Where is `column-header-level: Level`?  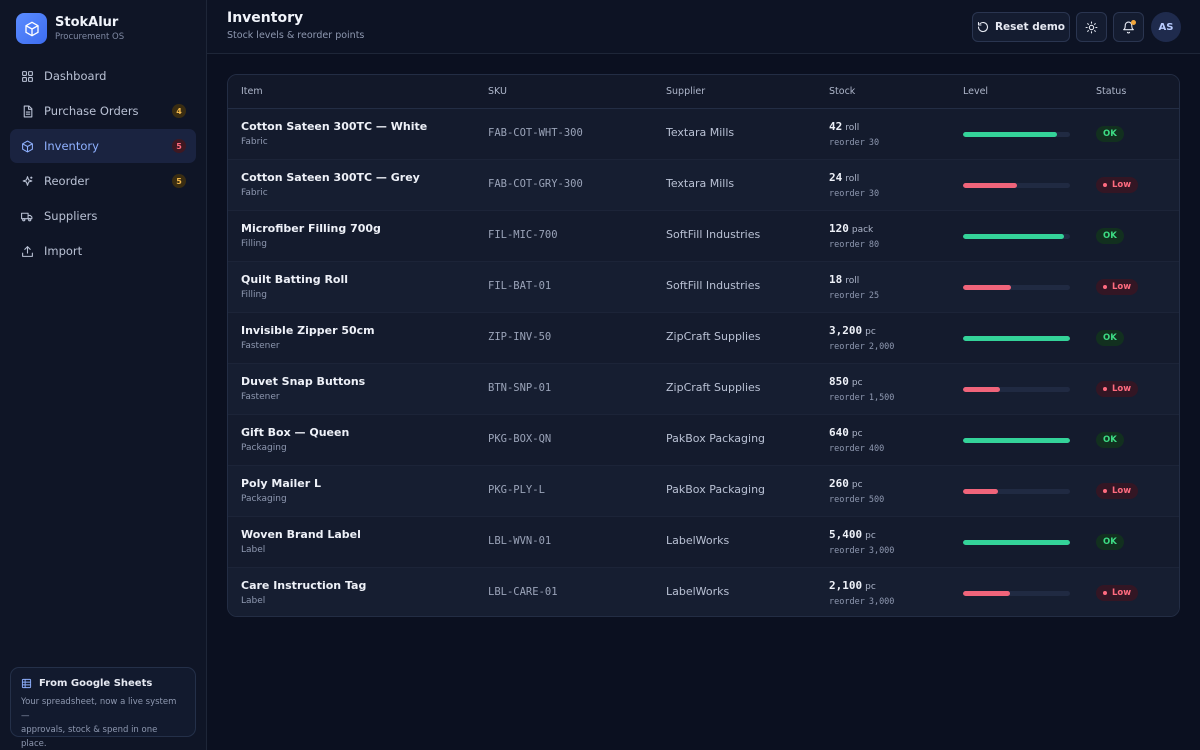 column-header-level: Level is located at coordinates (975, 91).